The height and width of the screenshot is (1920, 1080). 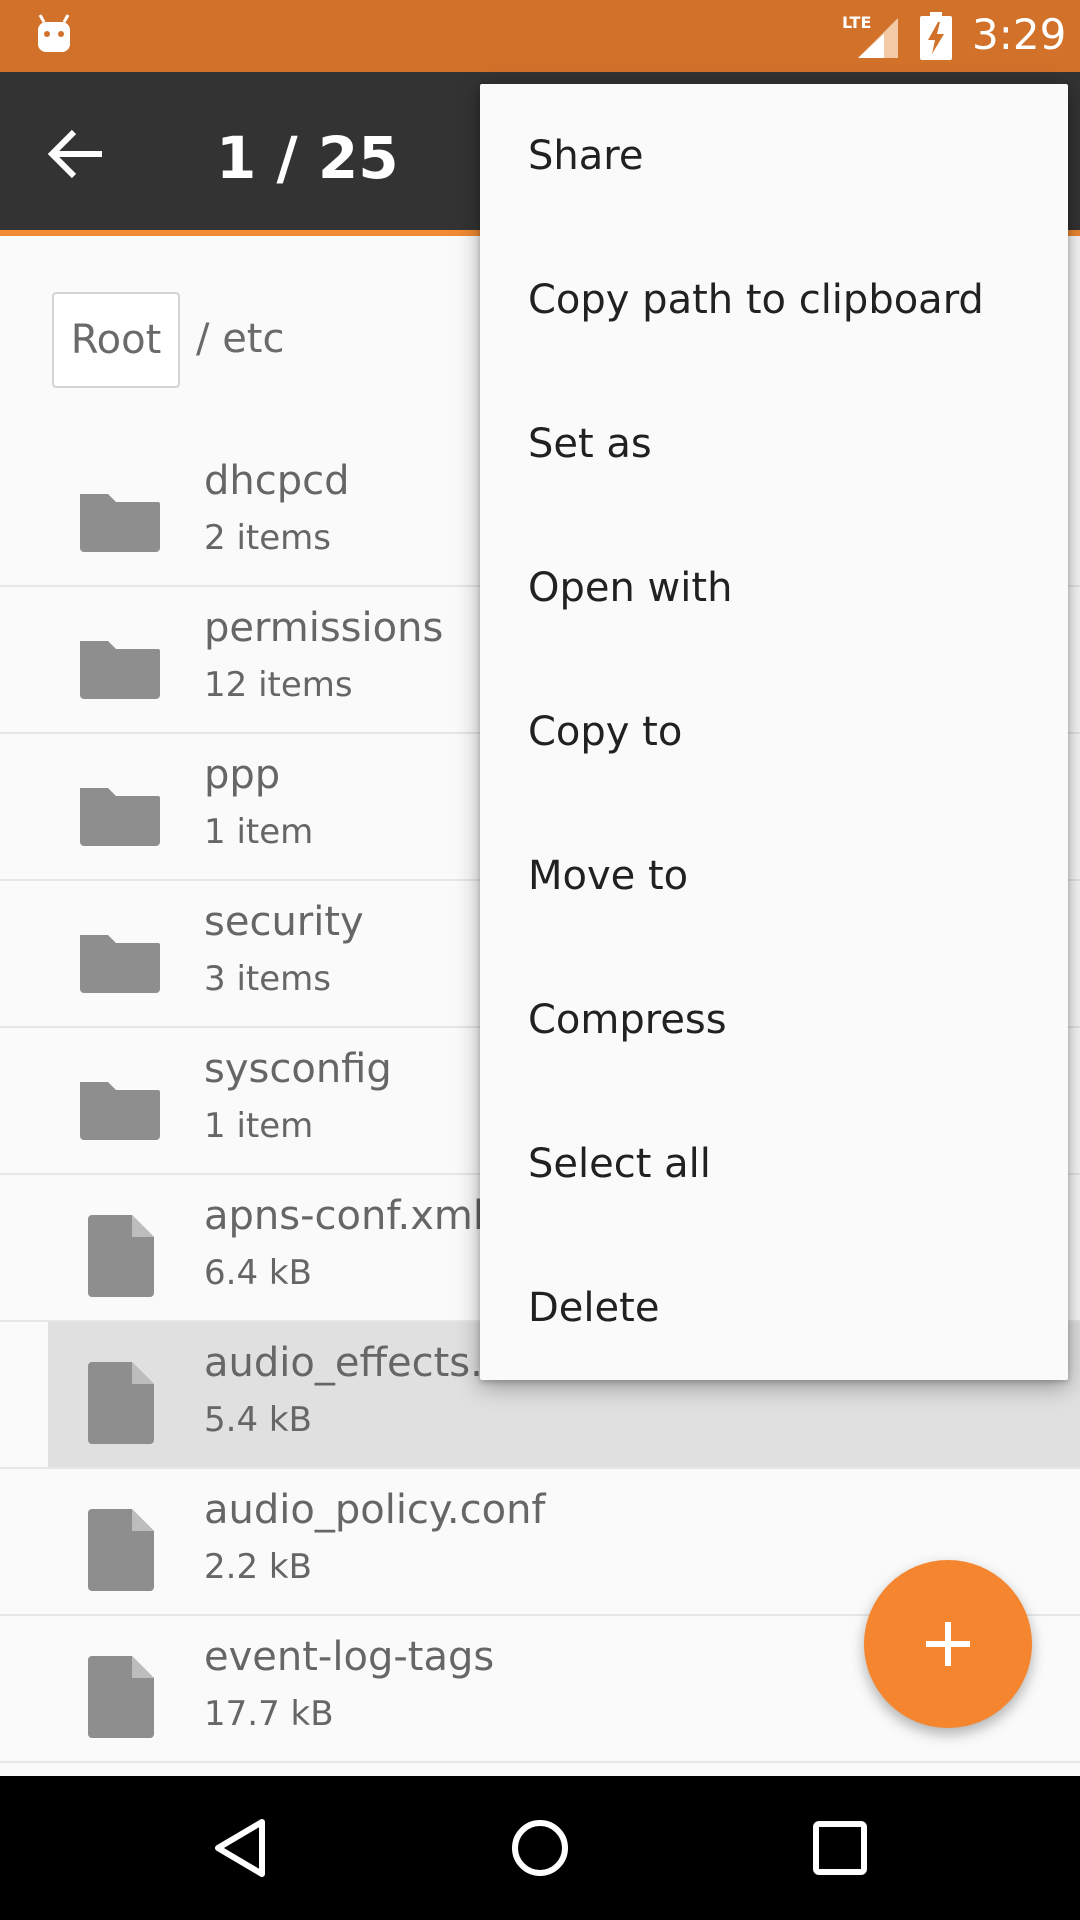 I want to click on menu-item-set-as: Set as, so click(x=774, y=444).